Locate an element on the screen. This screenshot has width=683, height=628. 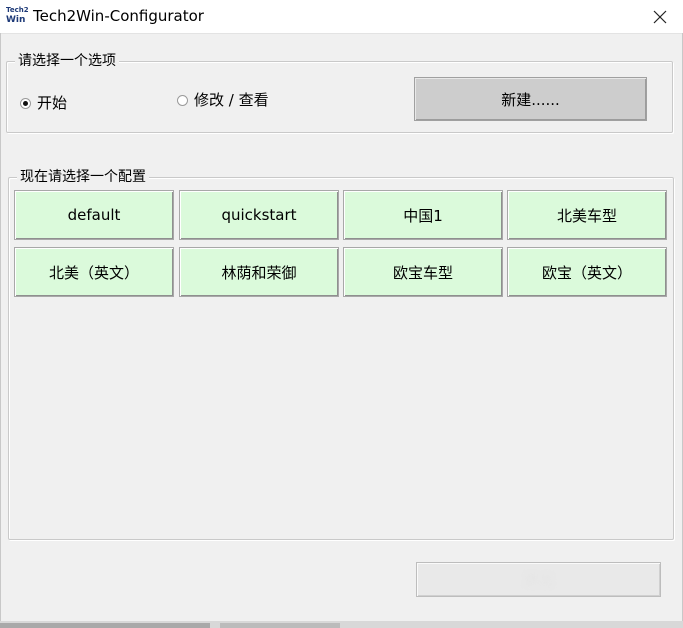
config-button-china1: 中国1 is located at coordinates (423, 215).